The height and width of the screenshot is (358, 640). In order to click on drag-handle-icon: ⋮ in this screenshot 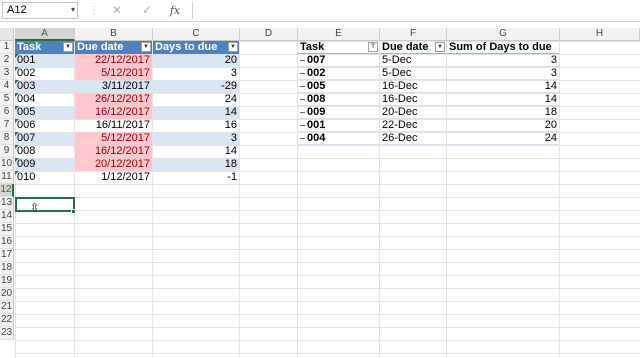, I will do `click(94, 10)`.